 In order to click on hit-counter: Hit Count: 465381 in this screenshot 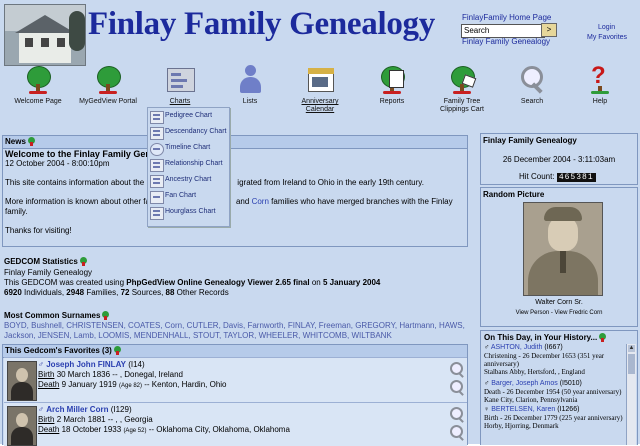, I will do `click(557, 177)`.